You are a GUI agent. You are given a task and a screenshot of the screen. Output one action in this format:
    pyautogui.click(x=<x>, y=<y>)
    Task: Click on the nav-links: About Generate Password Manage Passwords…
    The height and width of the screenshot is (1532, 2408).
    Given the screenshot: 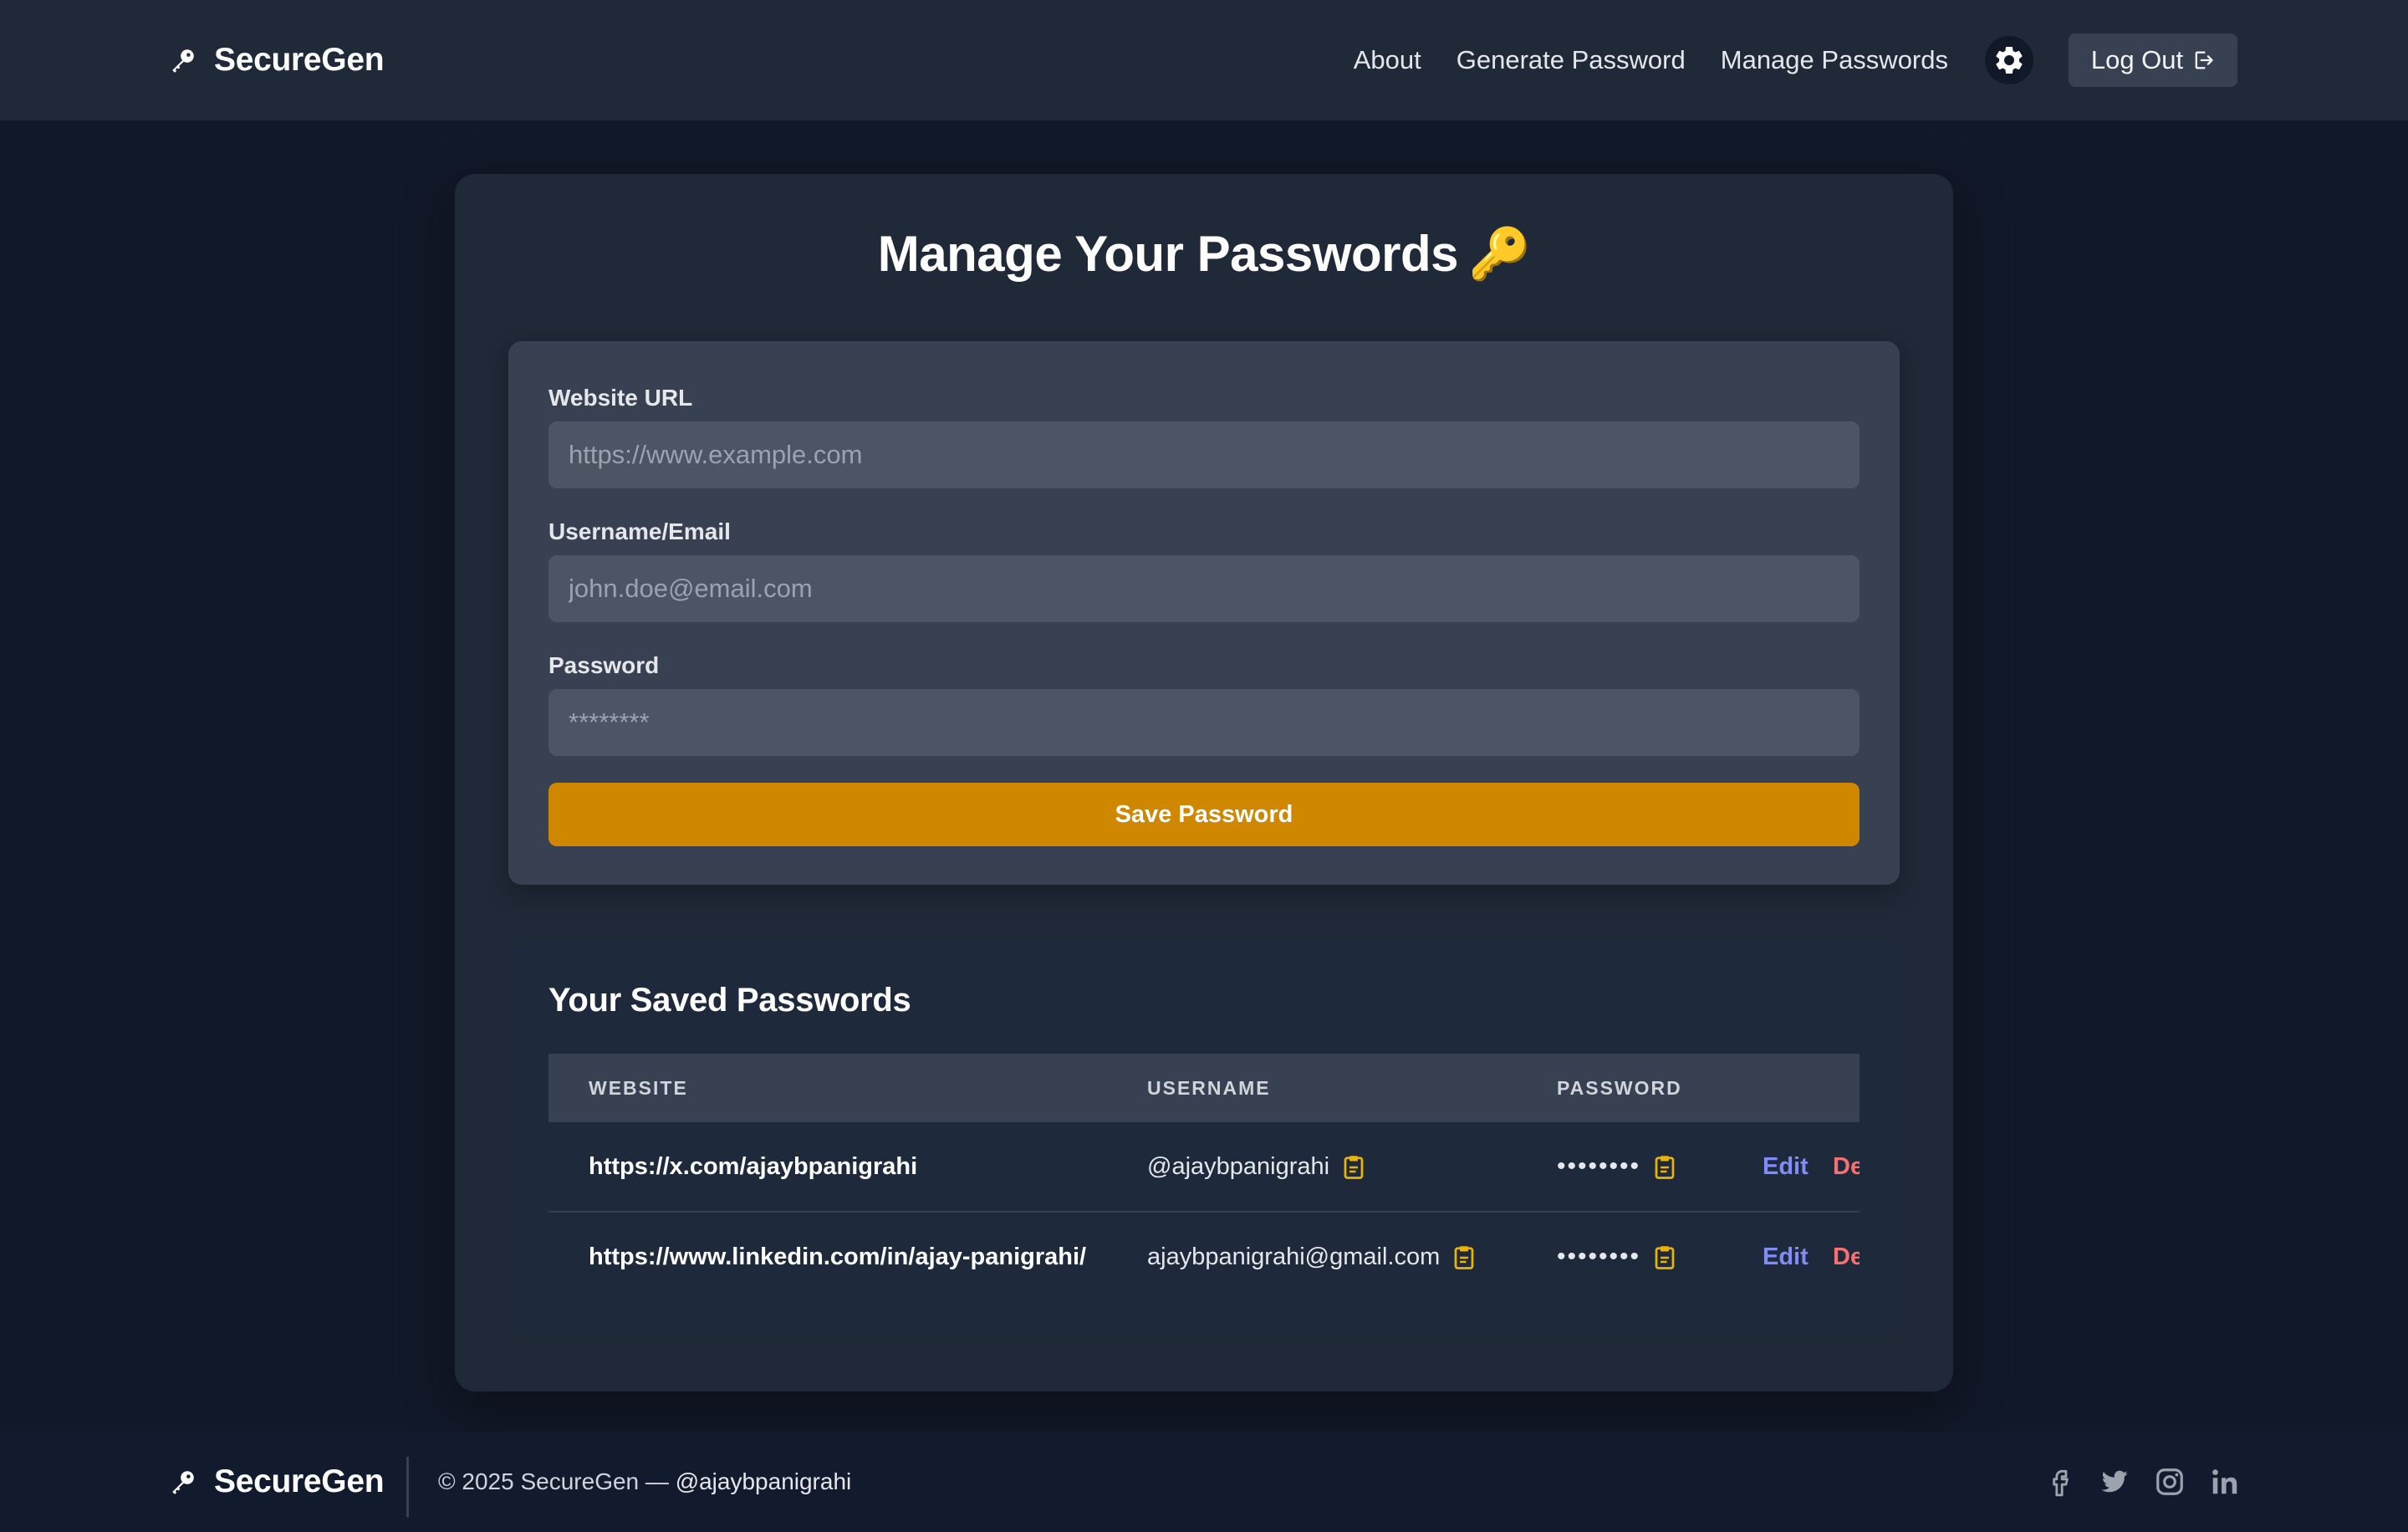 What is the action you would take?
    pyautogui.click(x=1796, y=60)
    